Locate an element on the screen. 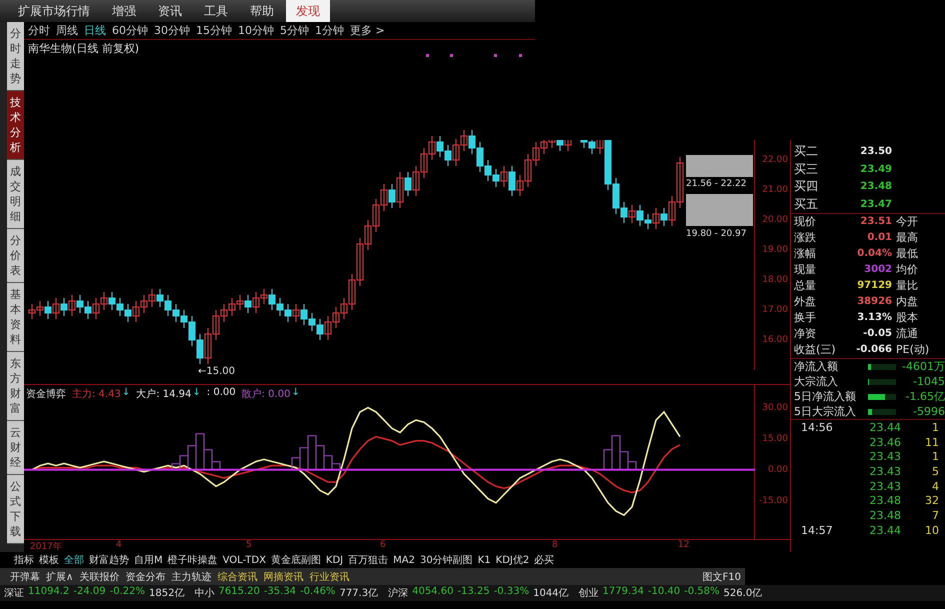  date-label: 6 is located at coordinates (383, 545).